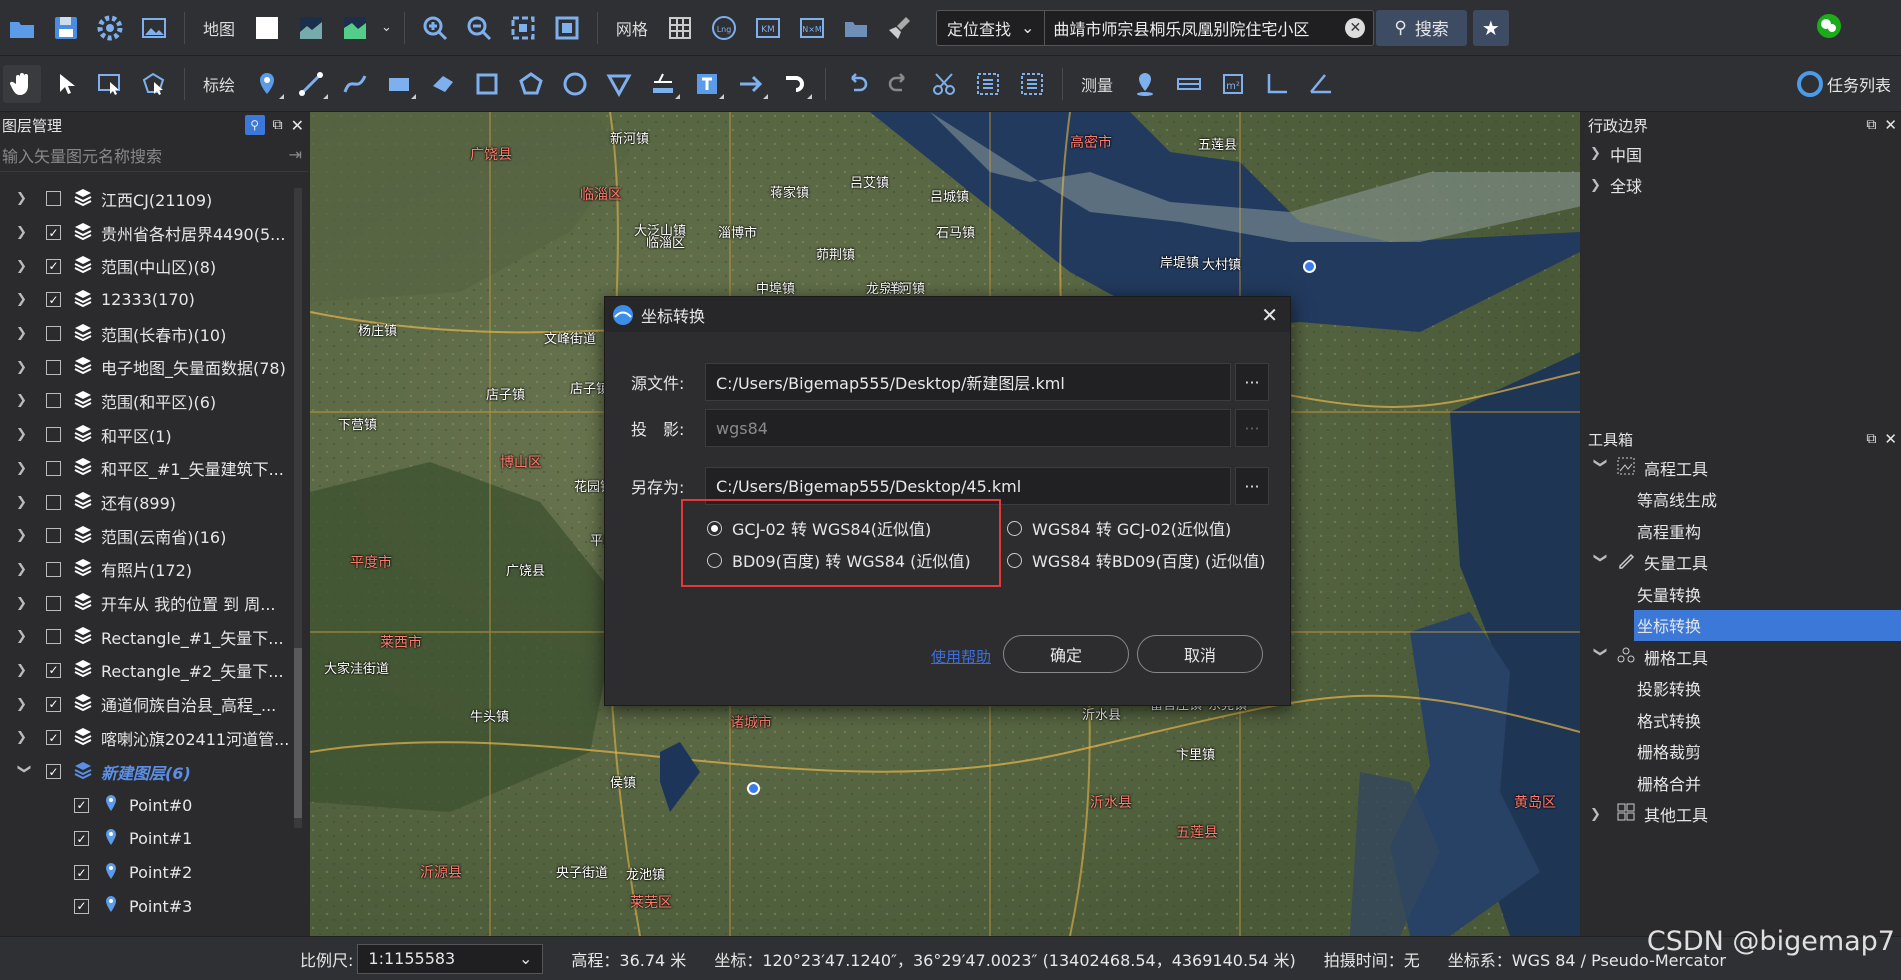 This screenshot has height=980, width=1901. I want to click on point-marker, so click(1309, 266).